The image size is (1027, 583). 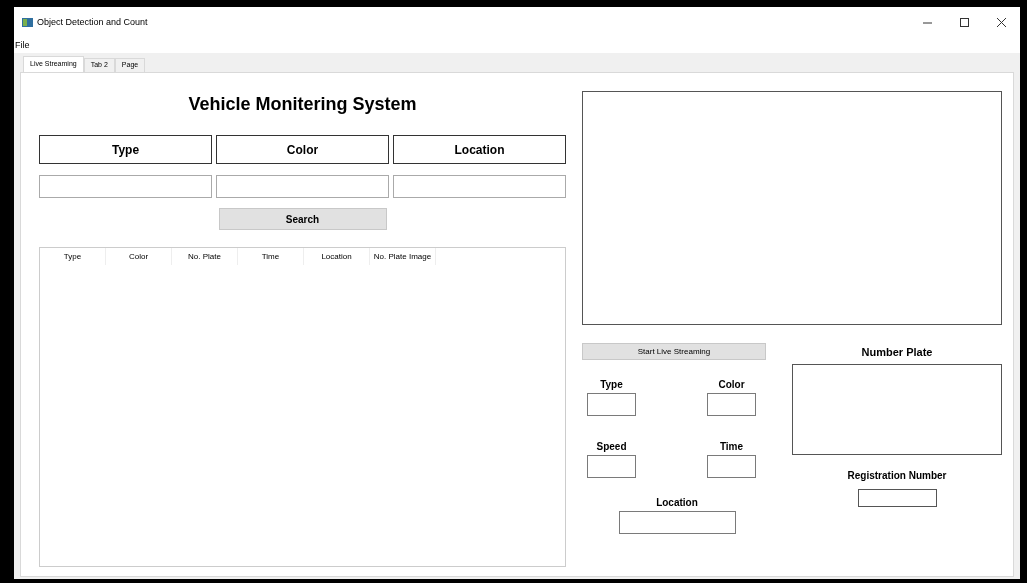 What do you see at coordinates (92, 22) in the screenshot?
I see `window-title: Object Detection and Count` at bounding box center [92, 22].